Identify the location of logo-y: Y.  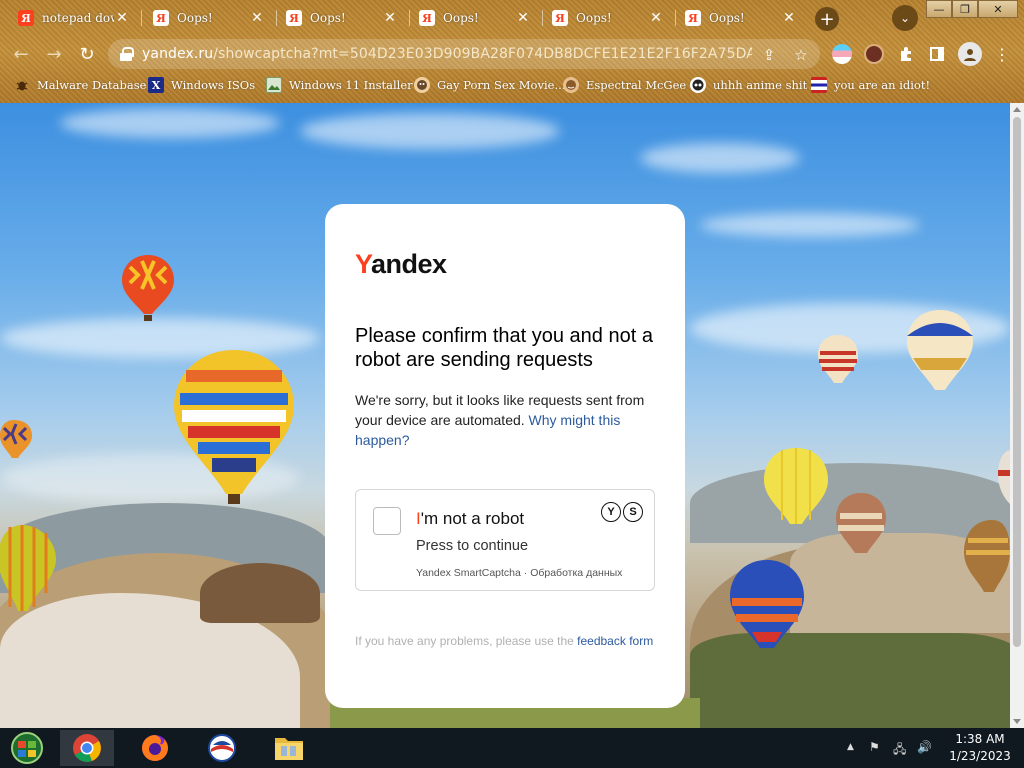
(363, 264).